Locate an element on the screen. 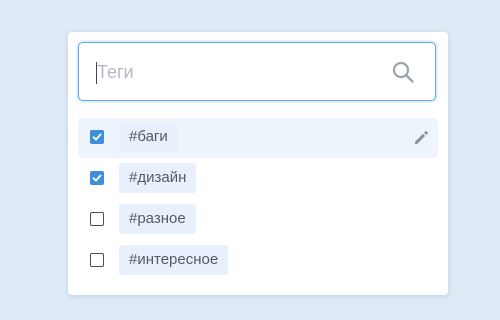 This screenshot has width=500, height=320. search-icon is located at coordinates (403, 72).